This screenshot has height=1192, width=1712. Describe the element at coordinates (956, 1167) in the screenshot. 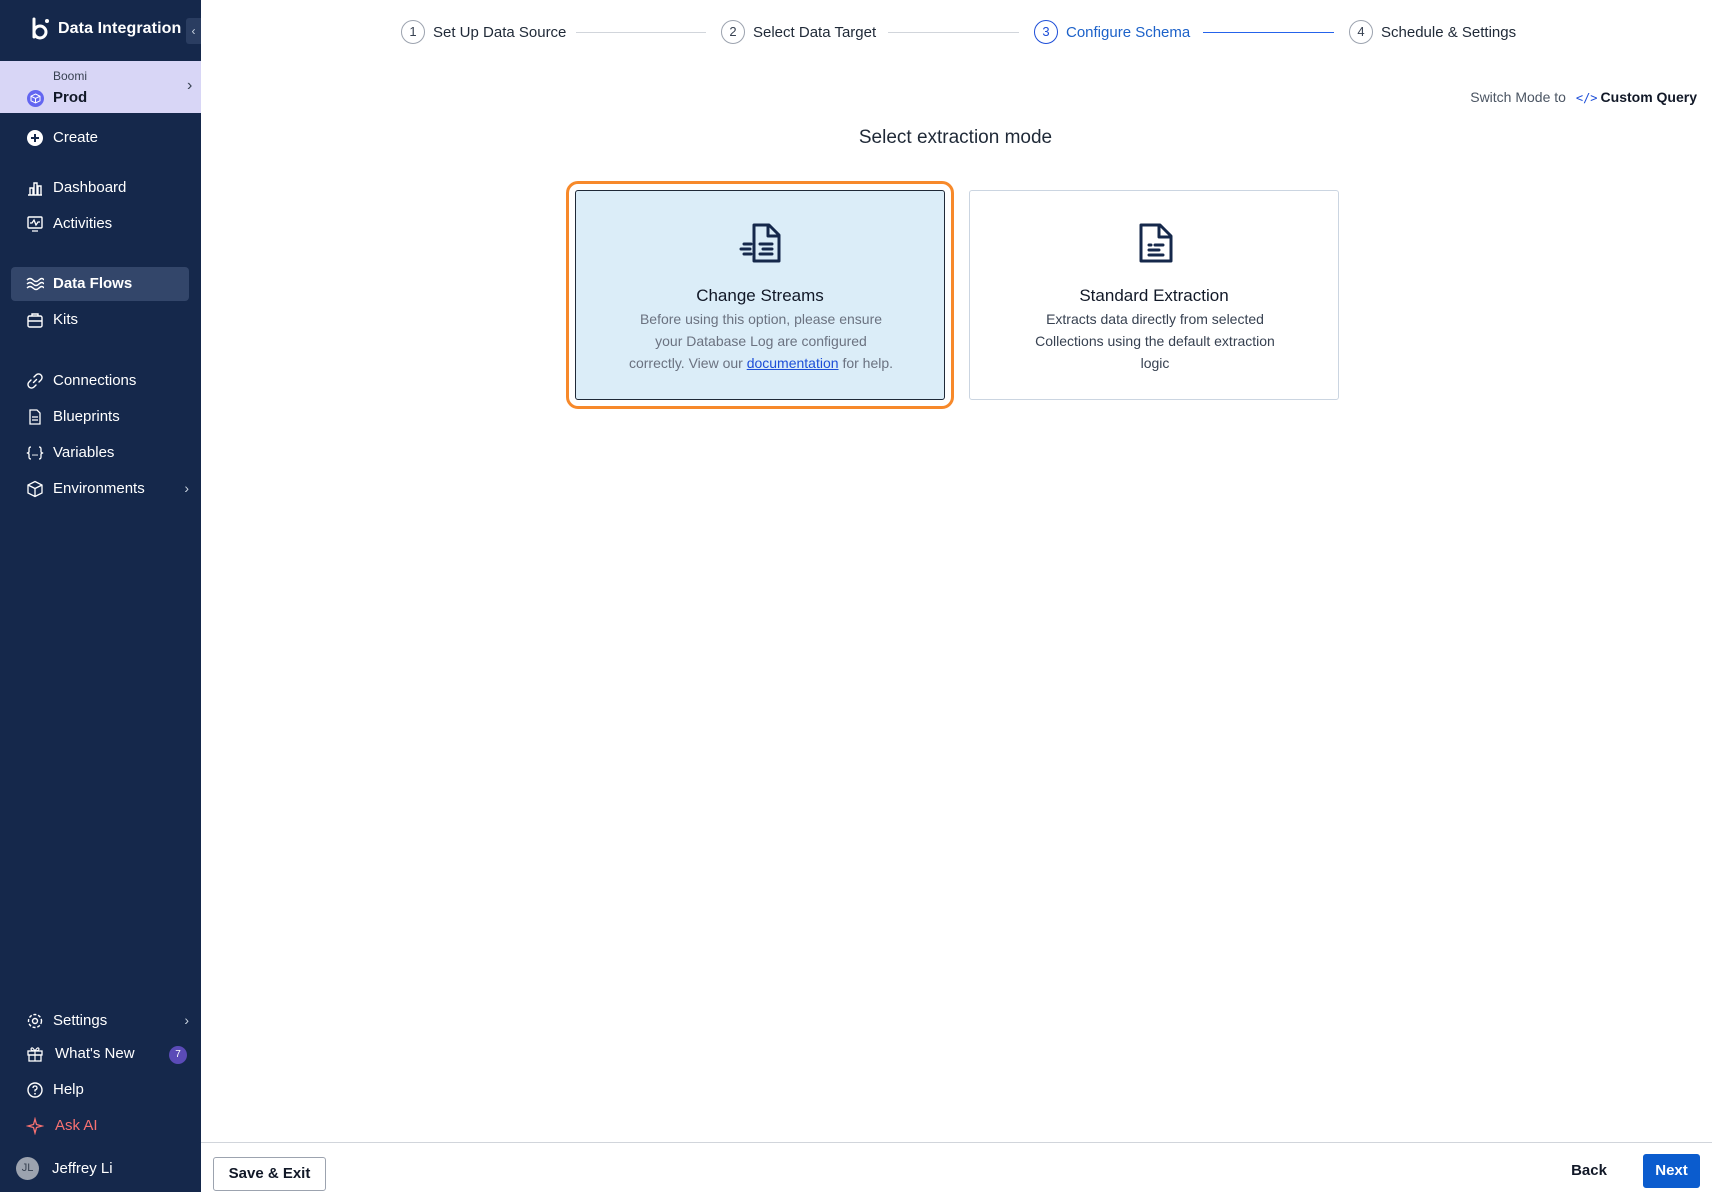

I see `footer-bar: Save & Exit Back Next` at that location.